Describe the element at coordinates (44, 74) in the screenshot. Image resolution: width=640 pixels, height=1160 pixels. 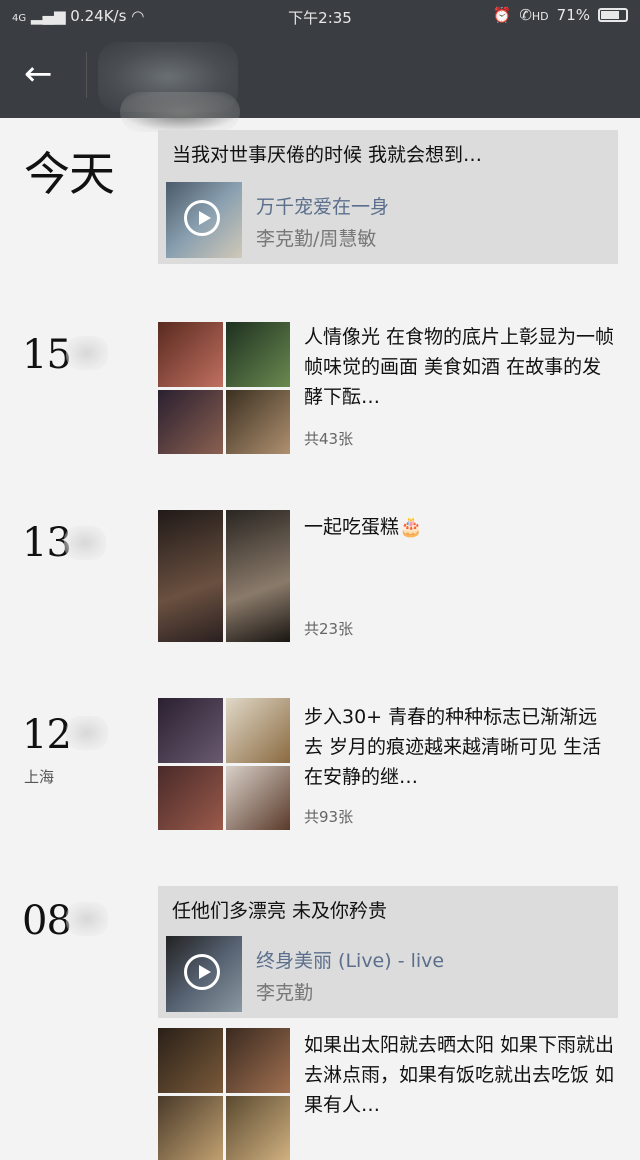
I see `arrow-left-icon: ←` at that location.